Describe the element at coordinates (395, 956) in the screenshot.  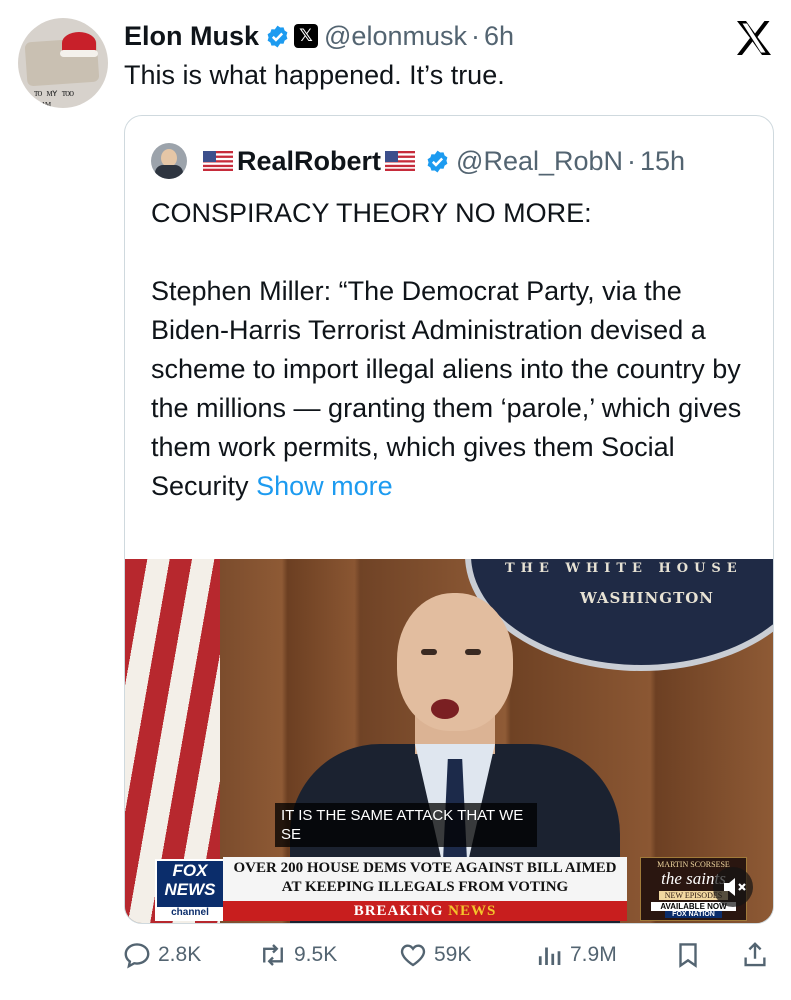
I see `action-bar: 2.8K 9.5K 59K 7.9M` at that location.